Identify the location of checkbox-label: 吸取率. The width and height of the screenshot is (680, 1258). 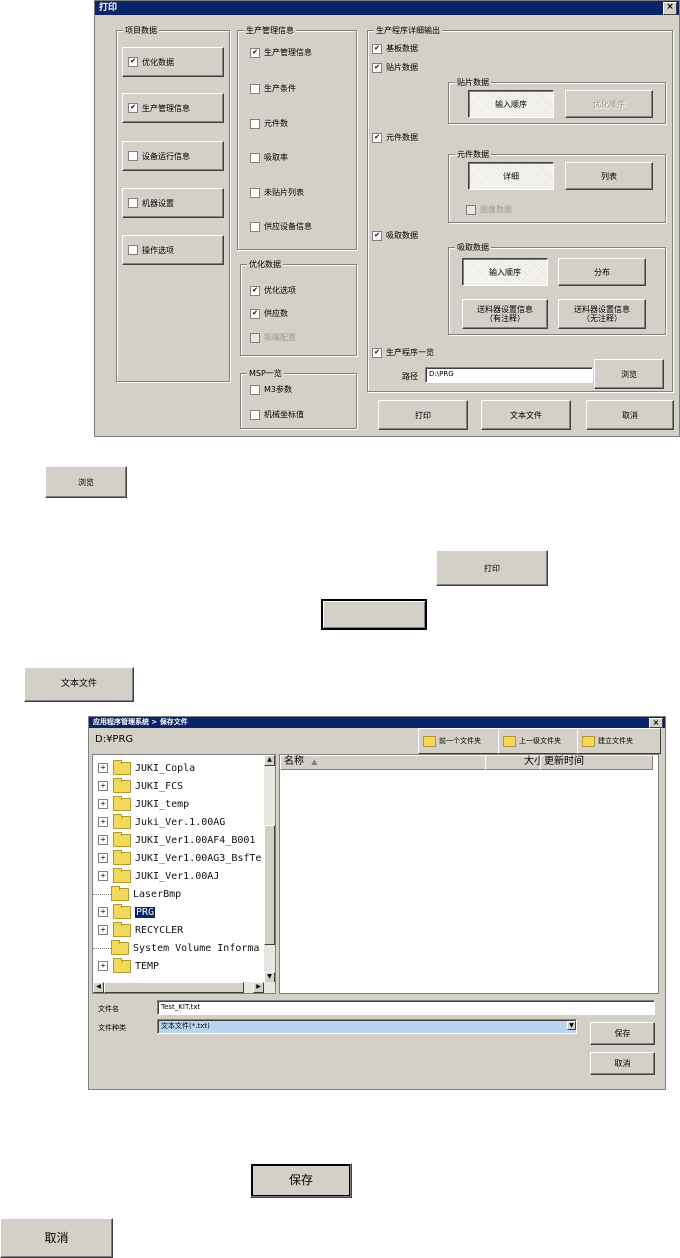
(276, 157).